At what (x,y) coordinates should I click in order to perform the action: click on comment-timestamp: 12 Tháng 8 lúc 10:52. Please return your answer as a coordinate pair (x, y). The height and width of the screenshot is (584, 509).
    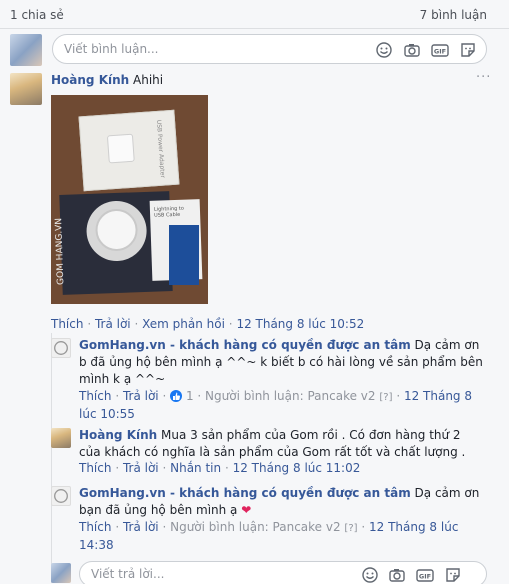
    Looking at the image, I should click on (300, 324).